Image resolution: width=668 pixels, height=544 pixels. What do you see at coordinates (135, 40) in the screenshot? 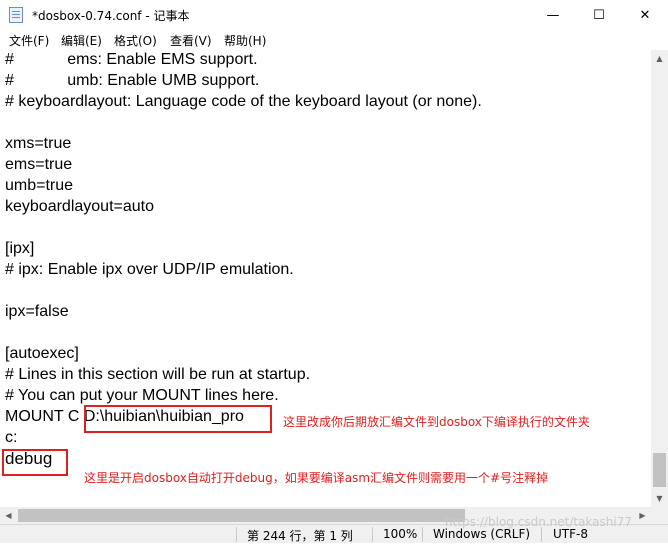
I see `menu-format: 格式(O)` at bounding box center [135, 40].